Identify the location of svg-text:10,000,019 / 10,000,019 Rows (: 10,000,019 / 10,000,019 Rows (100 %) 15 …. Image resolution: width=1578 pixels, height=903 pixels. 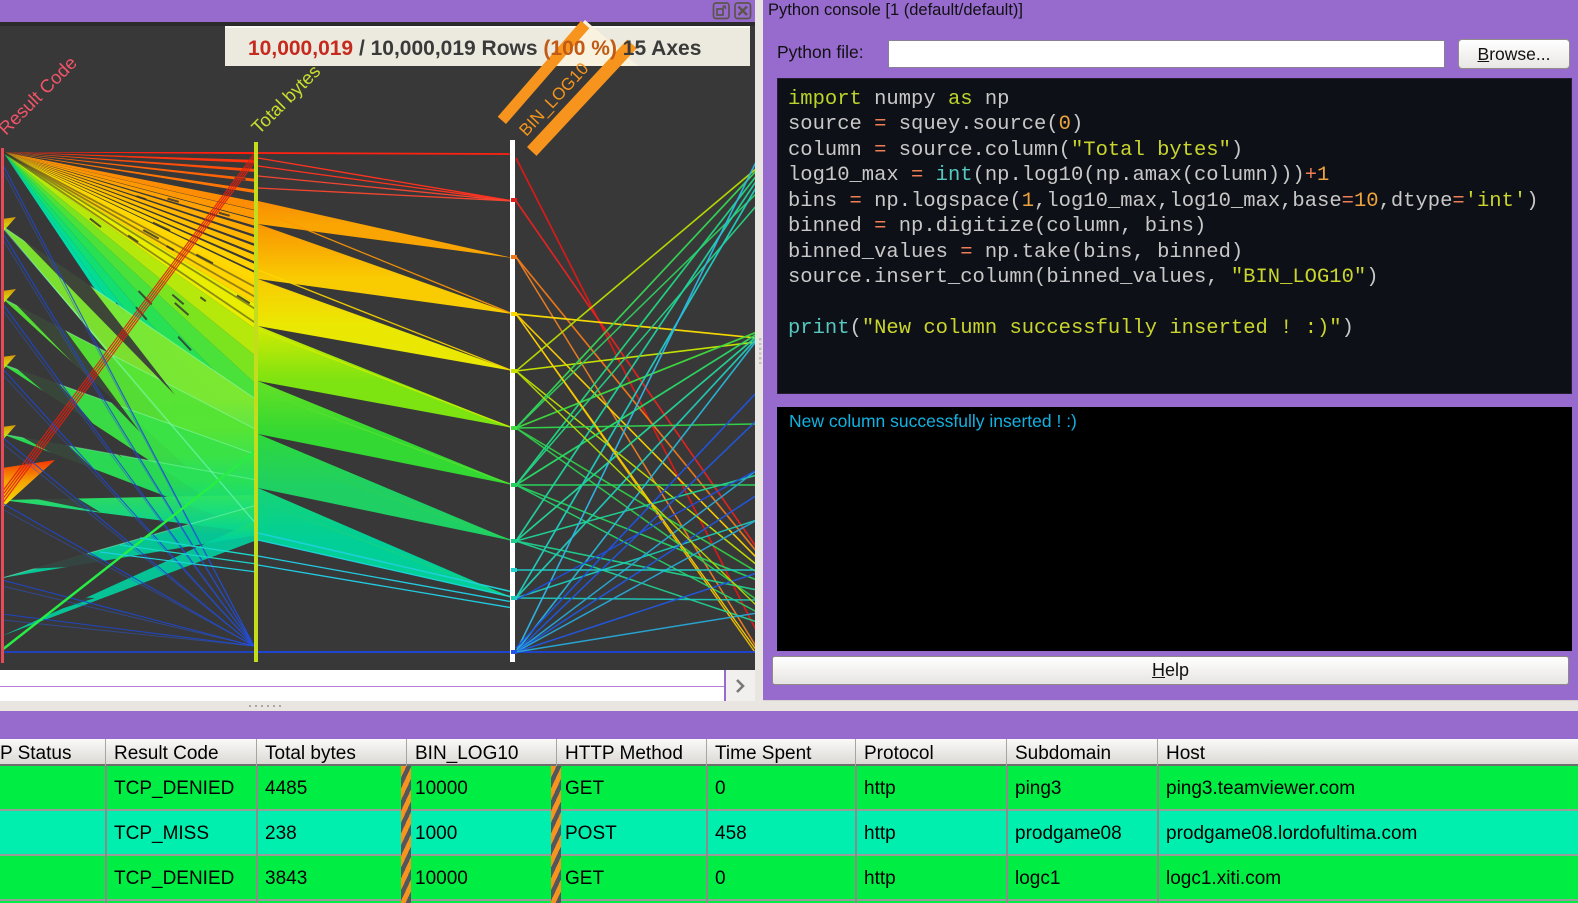
(474, 48).